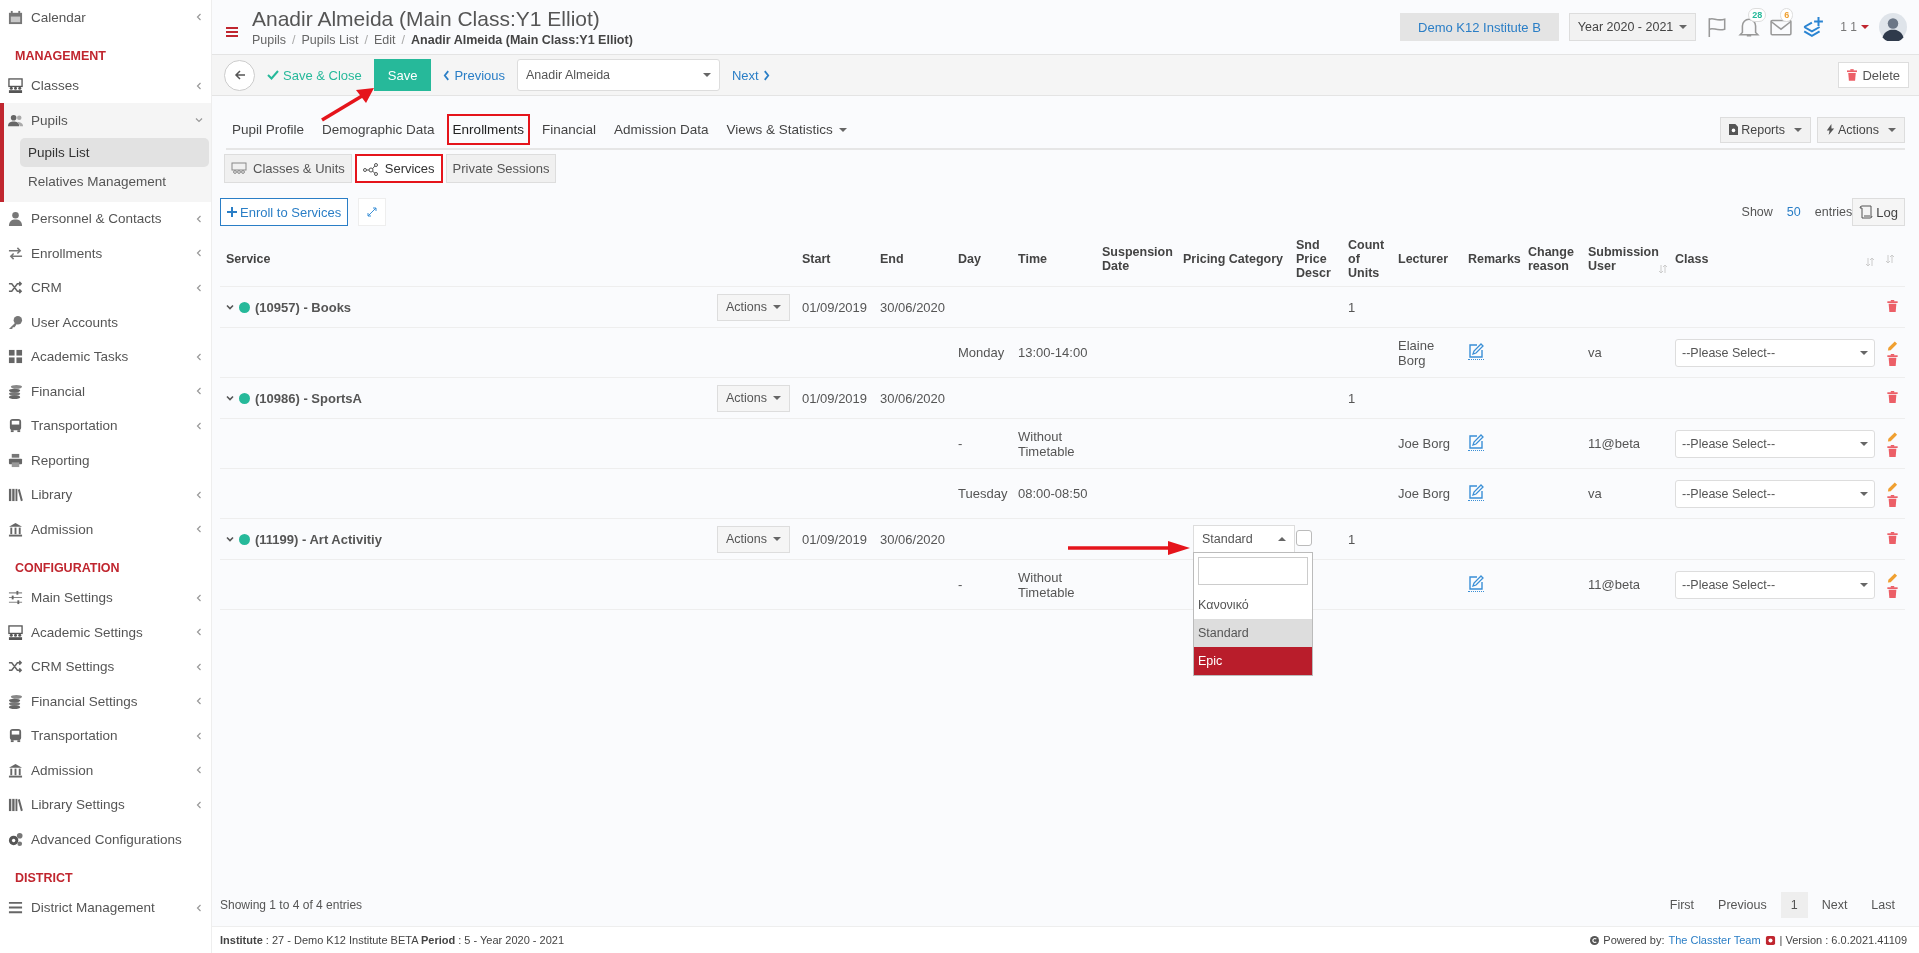 Image resolution: width=1919 pixels, height=953 pixels. What do you see at coordinates (474, 75) in the screenshot?
I see `previous-button: Previous` at bounding box center [474, 75].